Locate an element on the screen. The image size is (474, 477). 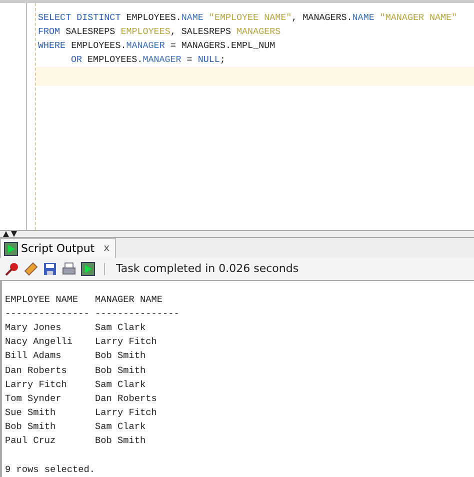
output-line: Nacy Angelli Larry Fitch is located at coordinates (81, 342).